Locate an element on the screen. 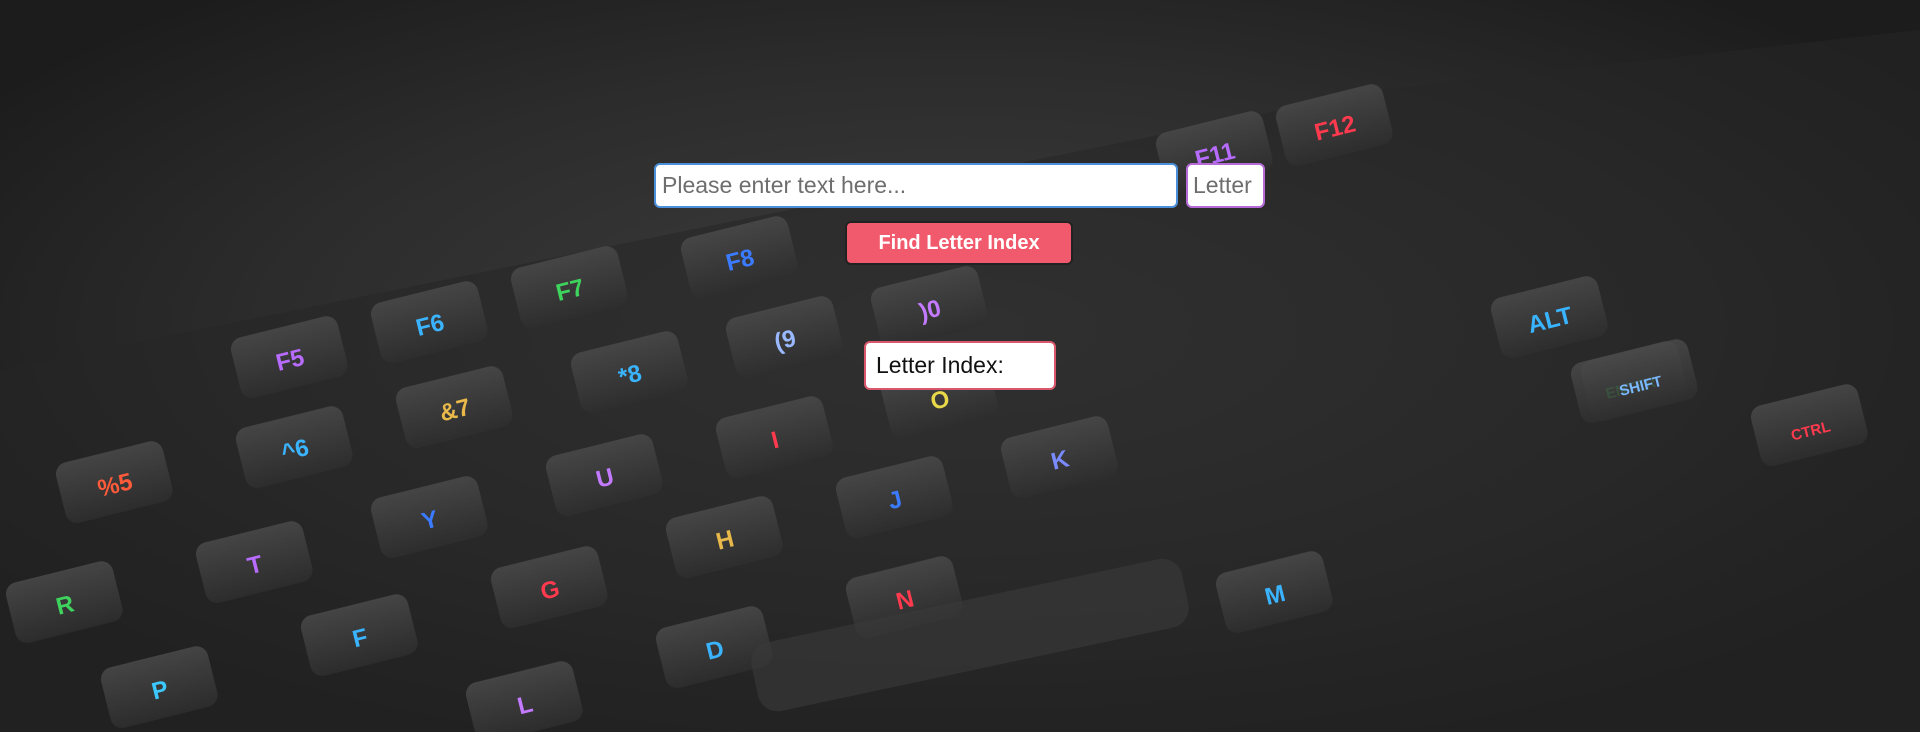 Image resolution: width=1920 pixels, height=732 pixels. letter-index-label: Letter Index: is located at coordinates (940, 365).